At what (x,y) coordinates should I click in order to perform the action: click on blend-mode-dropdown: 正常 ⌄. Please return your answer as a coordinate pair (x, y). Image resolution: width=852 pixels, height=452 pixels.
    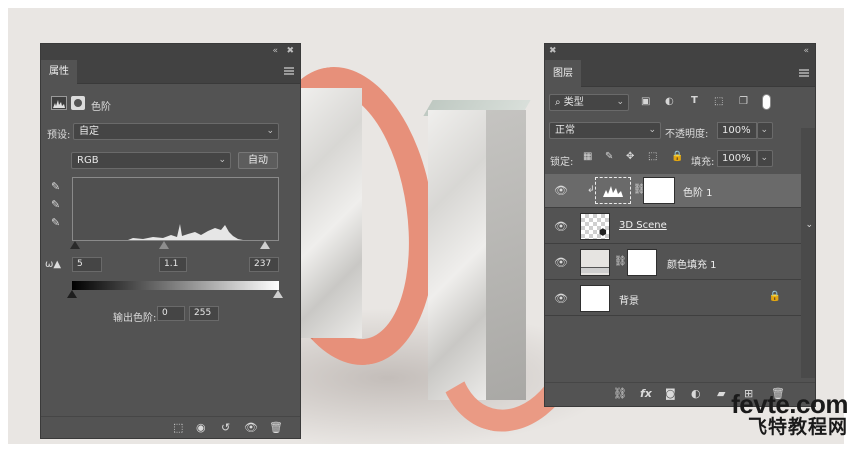
    Looking at the image, I should click on (605, 130).